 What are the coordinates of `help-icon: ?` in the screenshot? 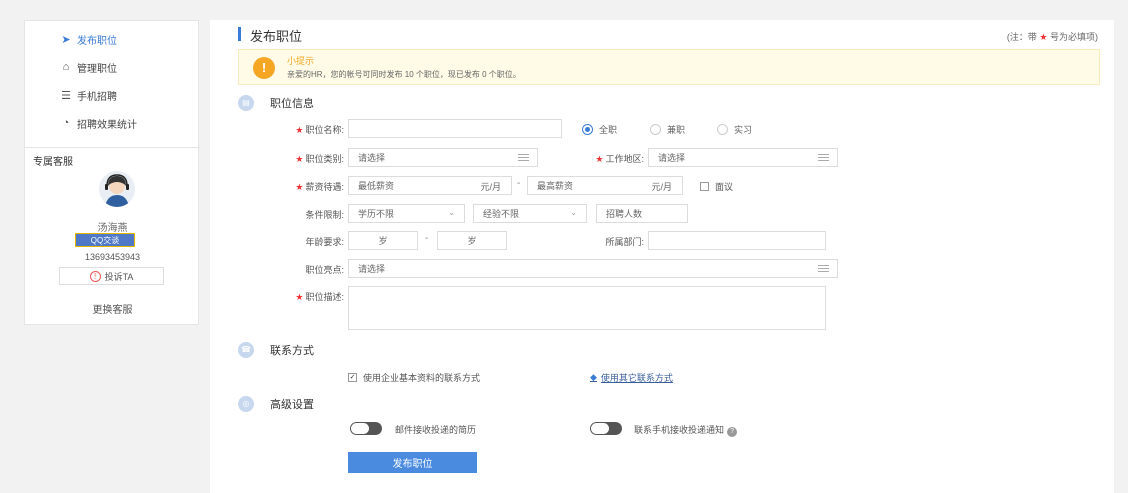 It's located at (732, 432).